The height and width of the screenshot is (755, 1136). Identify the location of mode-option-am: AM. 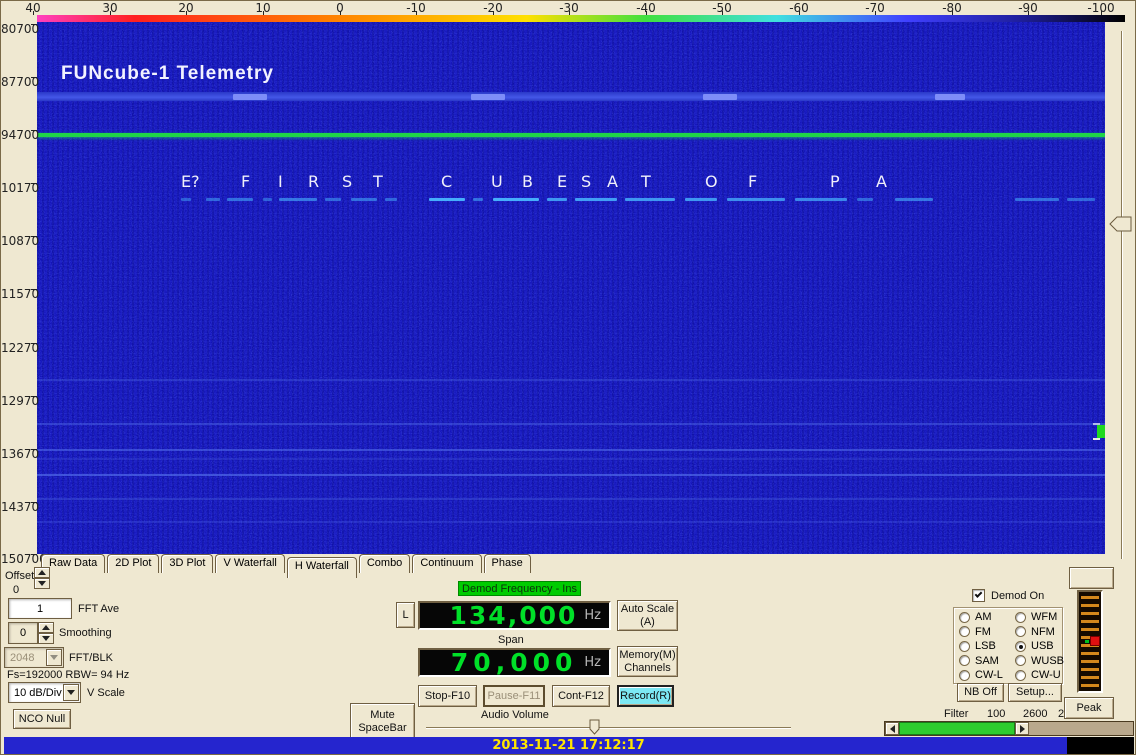
(975, 617).